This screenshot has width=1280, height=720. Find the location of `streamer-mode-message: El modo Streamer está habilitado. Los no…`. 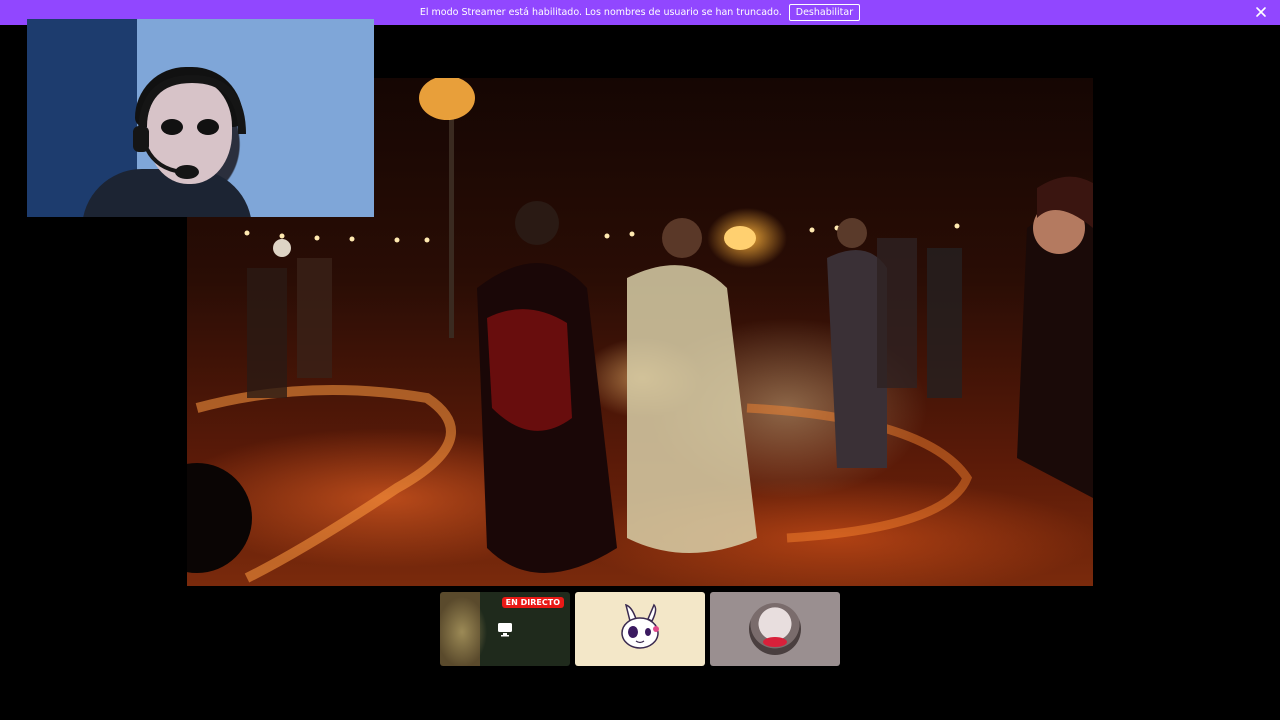

streamer-mode-message: El modo Streamer está habilitado. Los no… is located at coordinates (600, 12).